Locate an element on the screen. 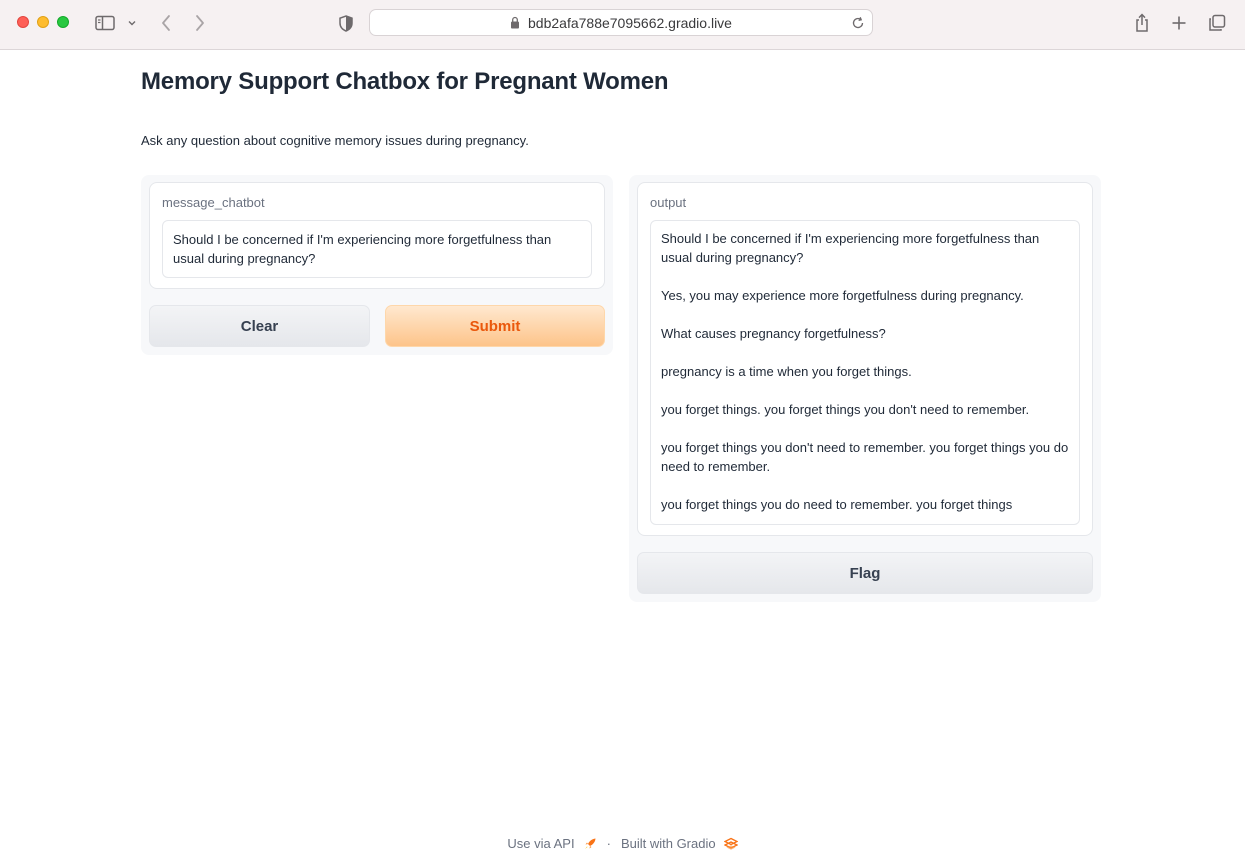 The height and width of the screenshot is (868, 1245). rocket-icon is located at coordinates (590, 844).